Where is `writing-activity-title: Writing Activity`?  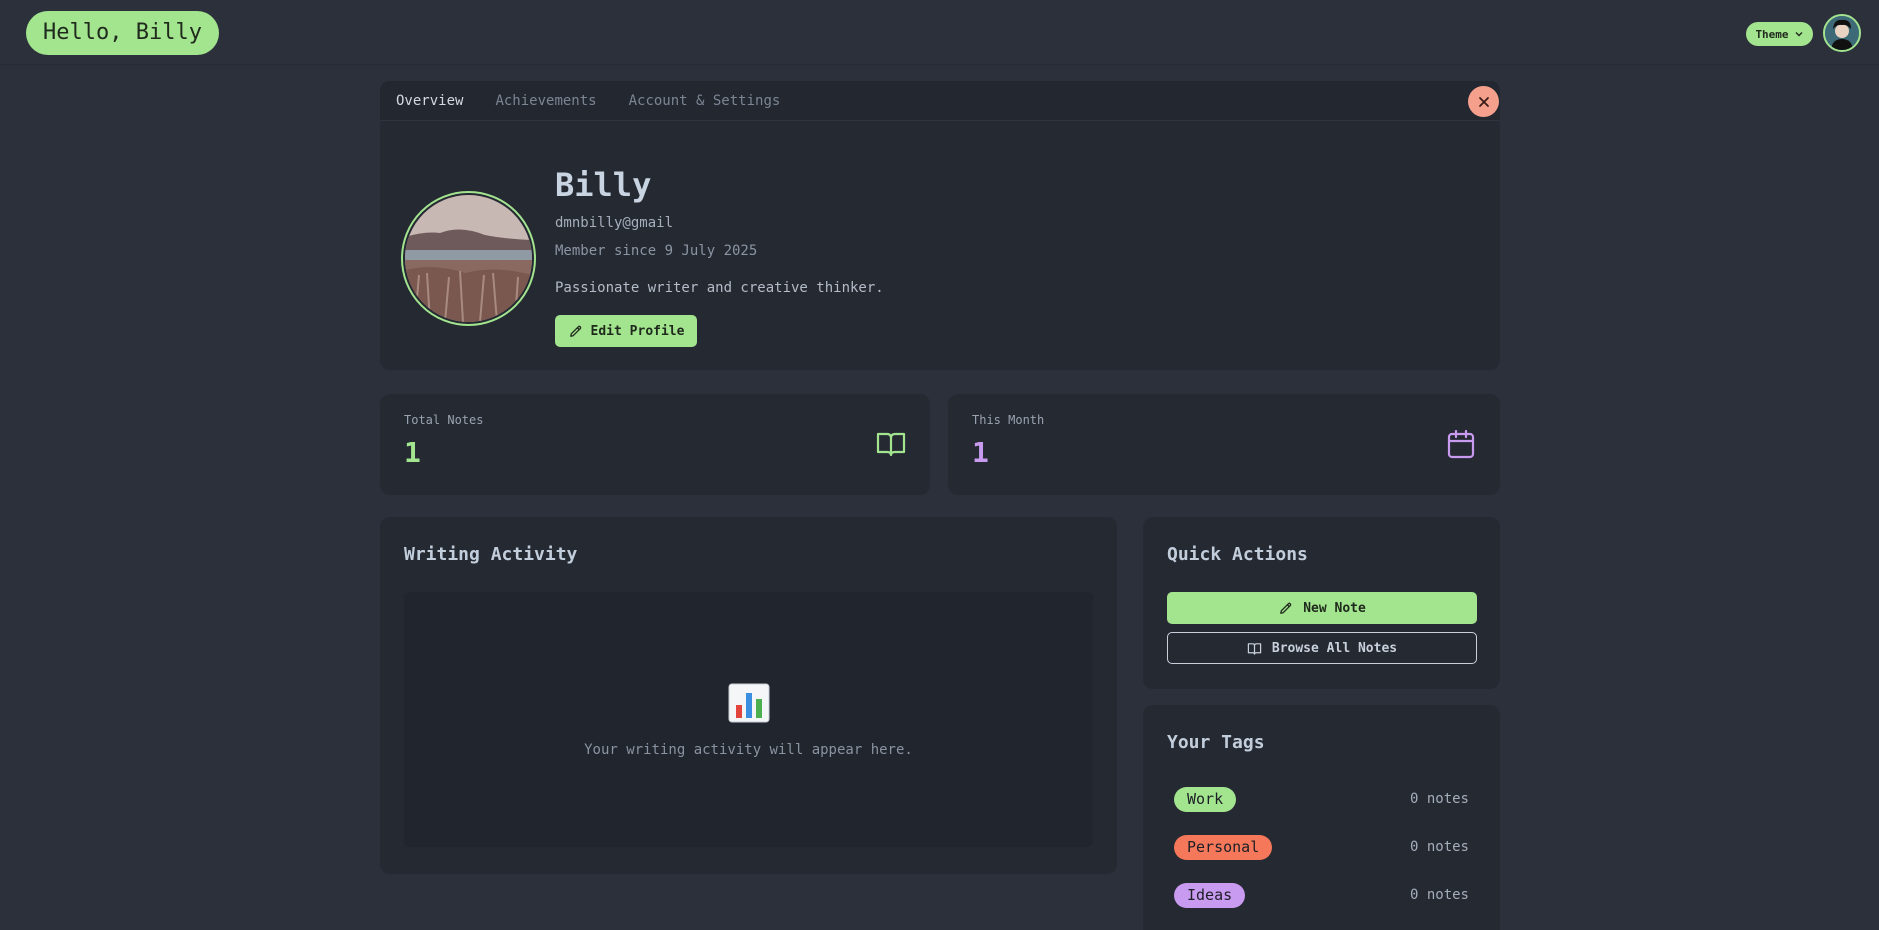 writing-activity-title: Writing Activity is located at coordinates (491, 554).